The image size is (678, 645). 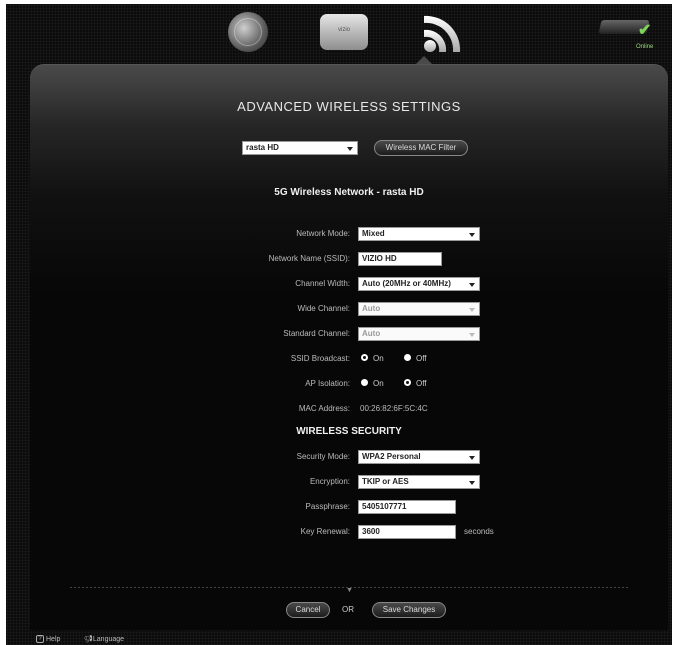 I want to click on ap-isolation-label: AP Isolation:, so click(x=327, y=383).